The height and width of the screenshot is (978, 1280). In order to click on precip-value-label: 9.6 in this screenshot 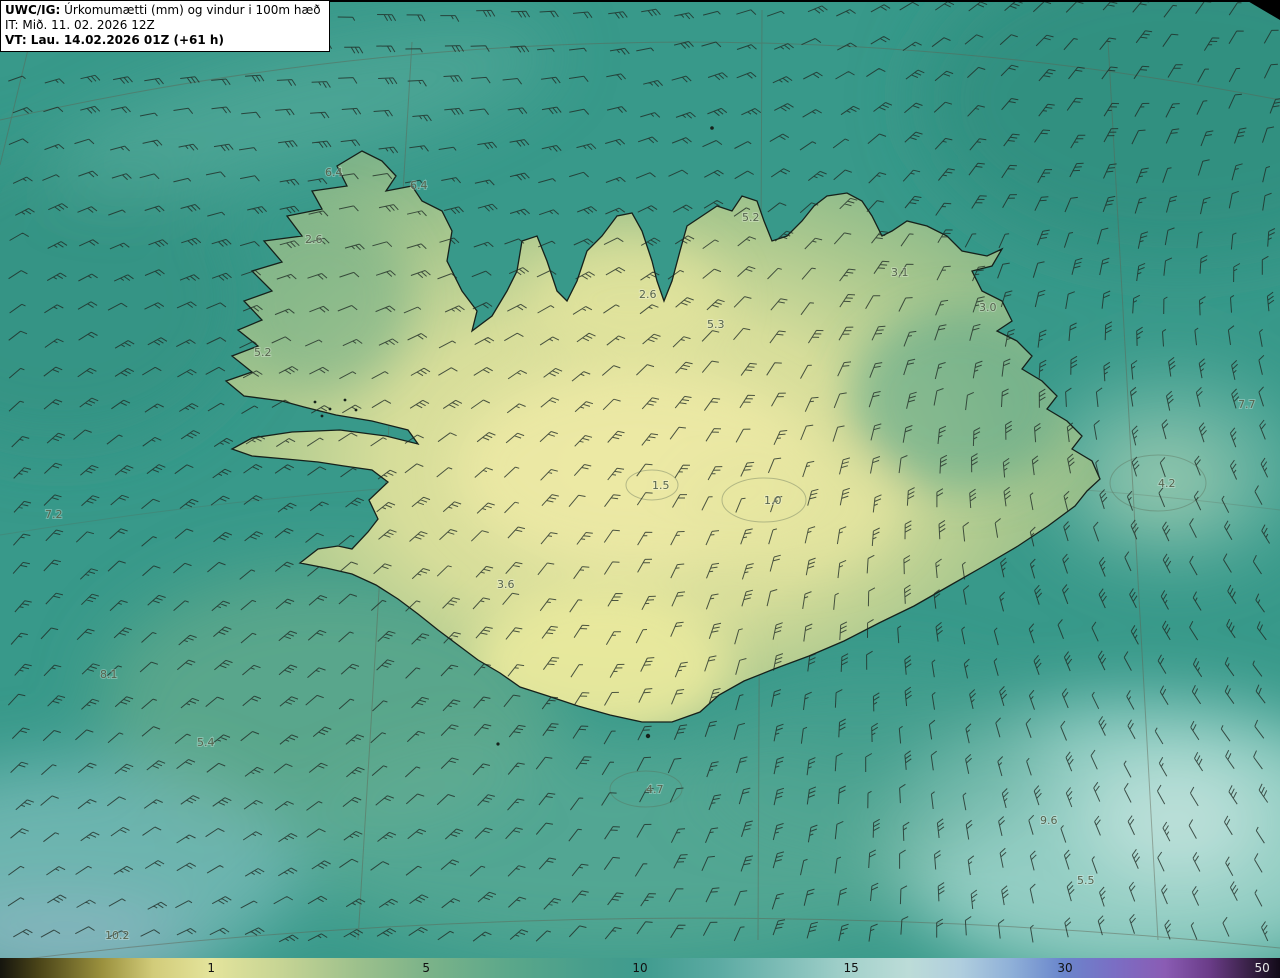, I will do `click(1049, 820)`.